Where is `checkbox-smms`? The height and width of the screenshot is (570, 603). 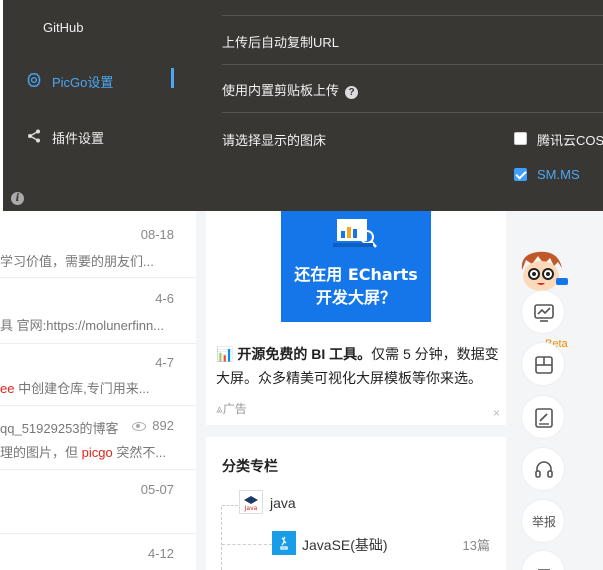
checkbox-smms is located at coordinates (520, 174).